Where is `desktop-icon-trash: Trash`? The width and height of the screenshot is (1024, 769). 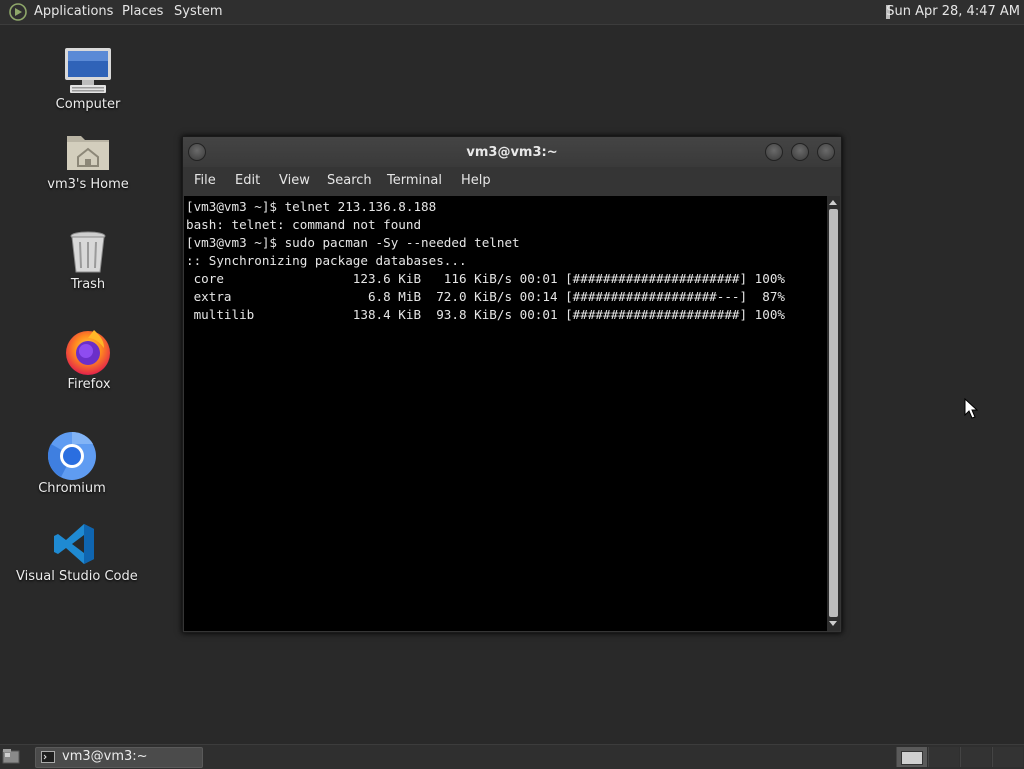
desktop-icon-trash: Trash is located at coordinates (88, 263).